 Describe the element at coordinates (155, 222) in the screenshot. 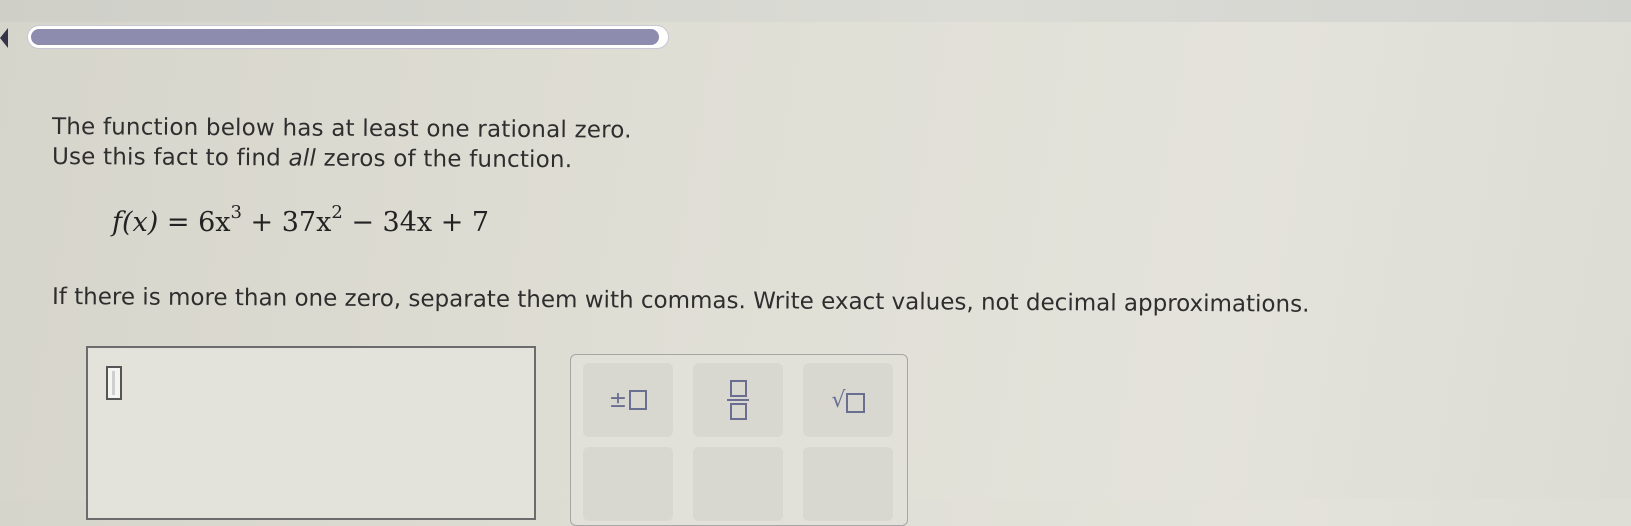

I see `formula-lhs: f(x) =` at that location.